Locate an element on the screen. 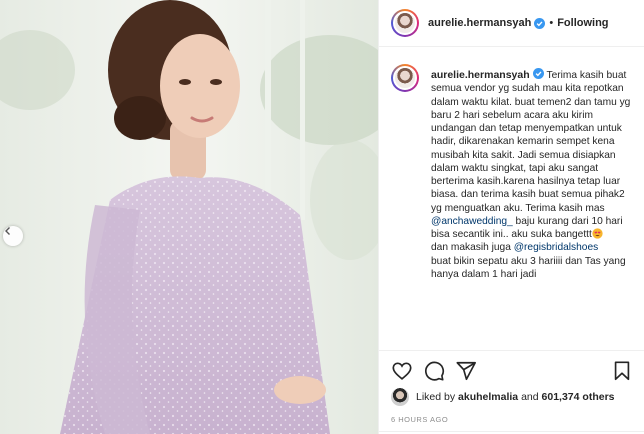 The height and width of the screenshot is (434, 644). heart-eyes-emoji is located at coordinates (597, 233).